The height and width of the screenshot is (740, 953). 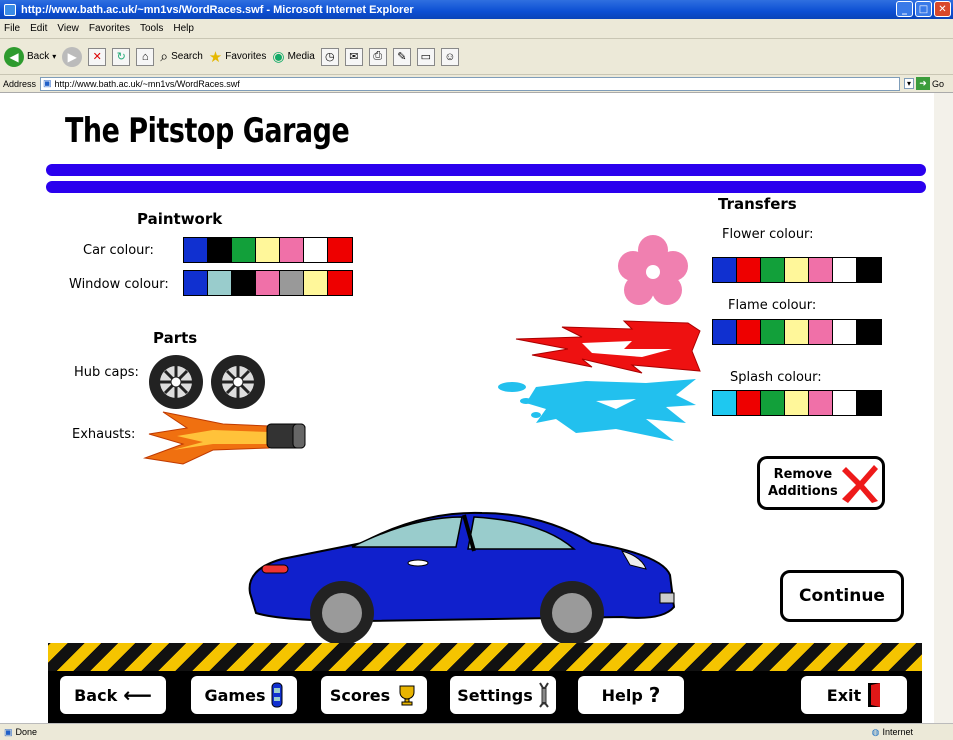 I want to click on back-label: Back, so click(x=38, y=56).